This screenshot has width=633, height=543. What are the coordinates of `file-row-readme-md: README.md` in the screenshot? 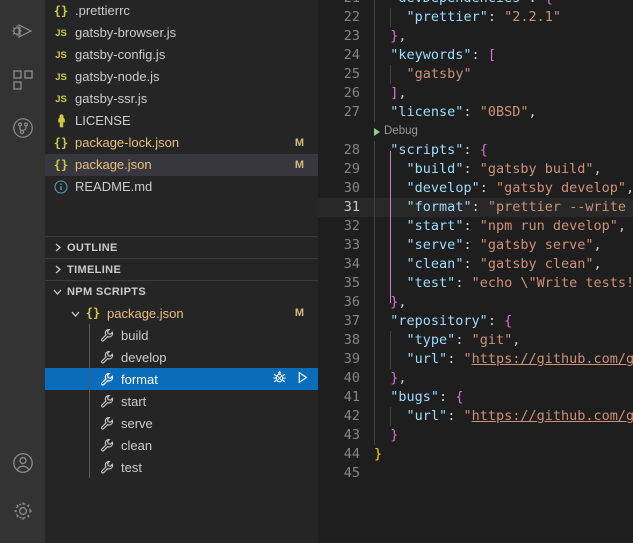 It's located at (181, 187).